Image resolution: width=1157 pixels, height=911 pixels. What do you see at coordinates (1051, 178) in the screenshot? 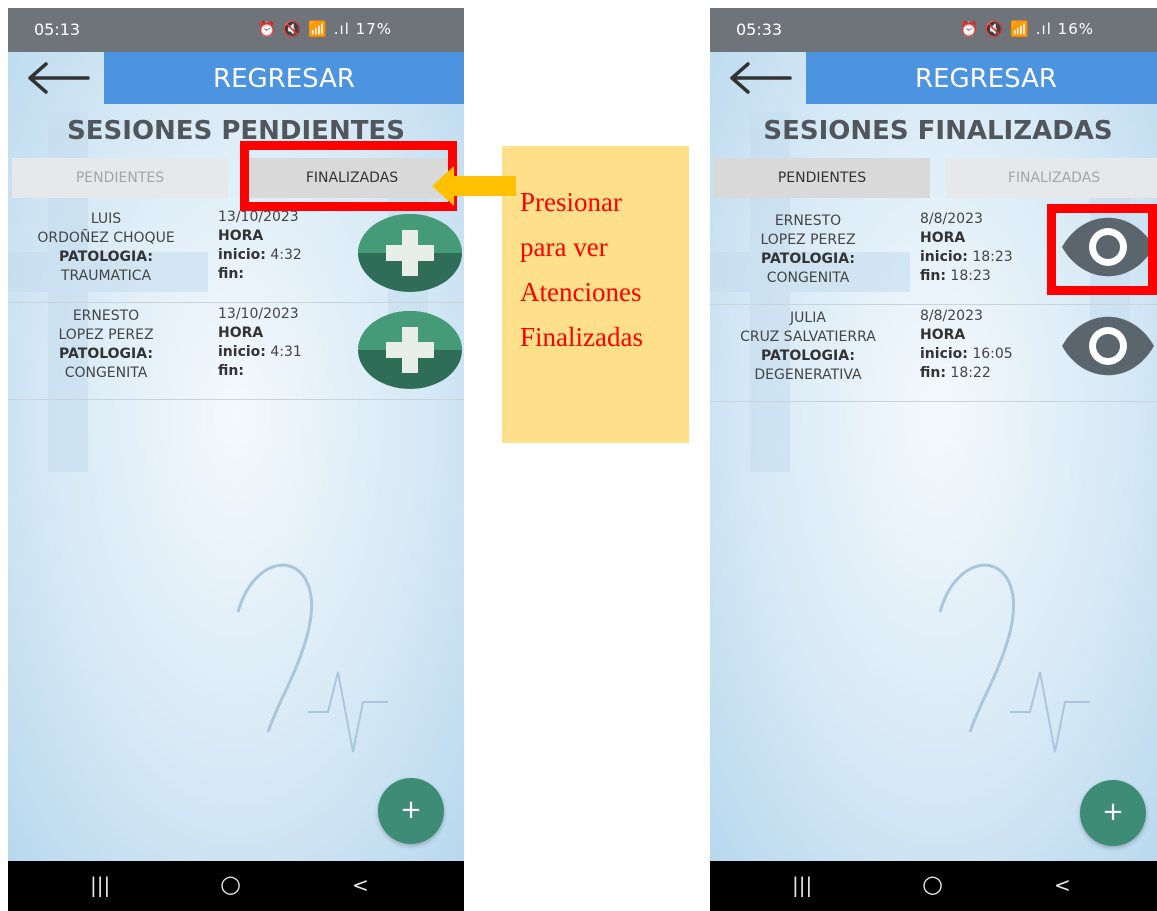
I see `tab-finalizadas: FINALIZADAS` at bounding box center [1051, 178].